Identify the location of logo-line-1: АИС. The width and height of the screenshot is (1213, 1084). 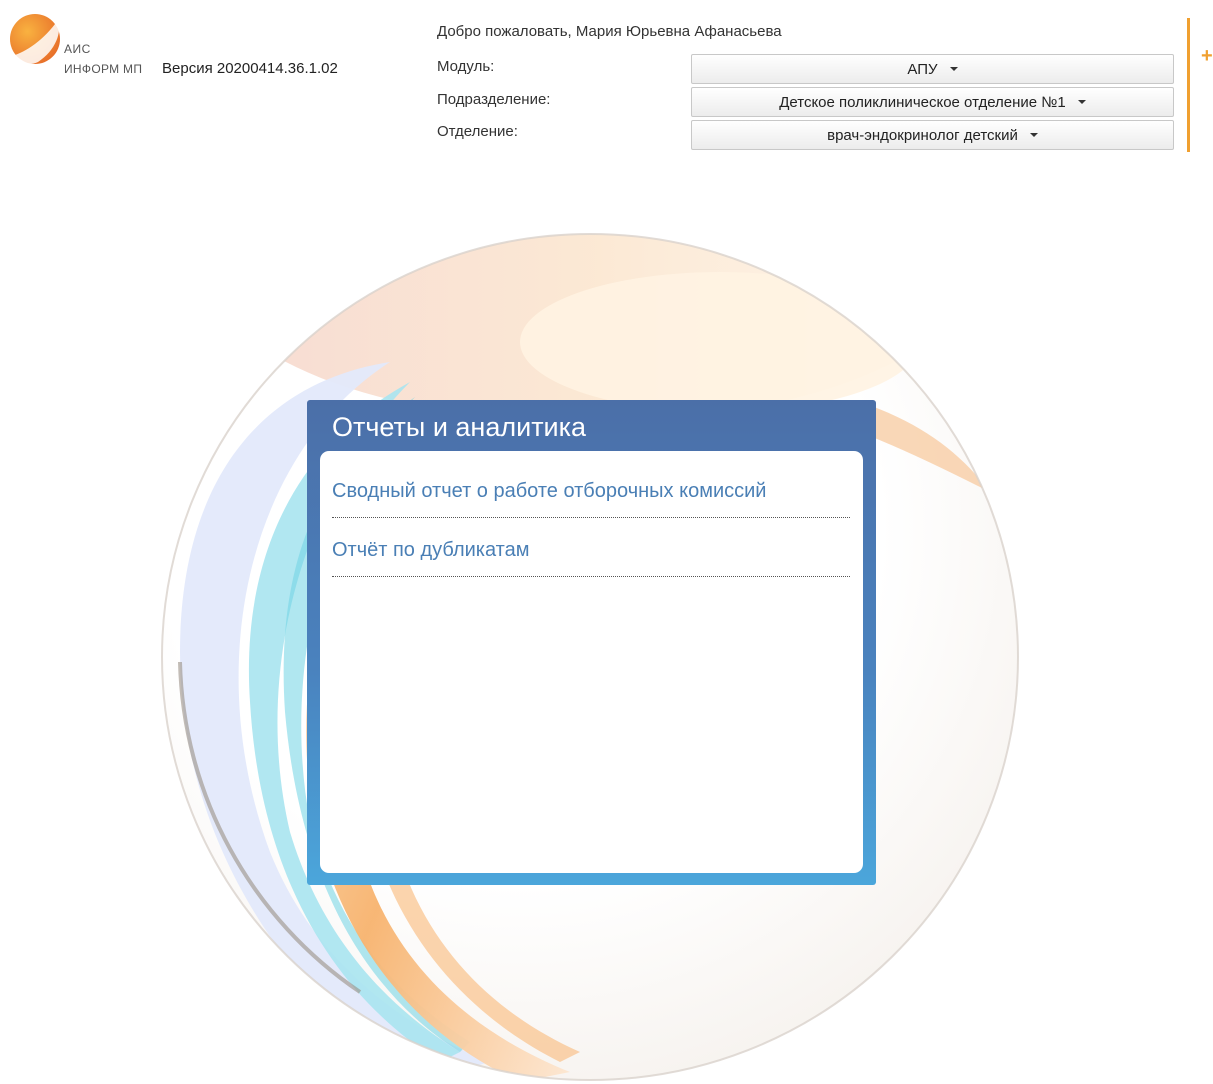
(77, 49).